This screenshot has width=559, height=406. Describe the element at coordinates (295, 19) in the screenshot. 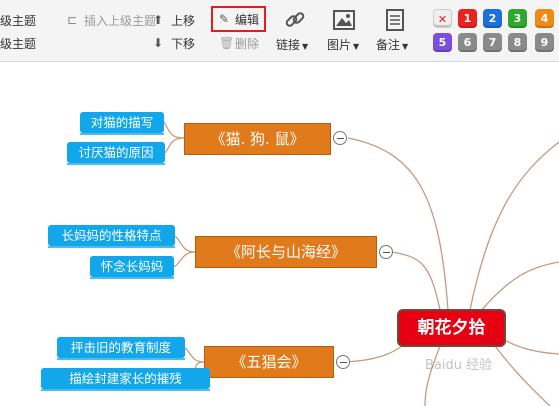

I see `link-icon` at that location.